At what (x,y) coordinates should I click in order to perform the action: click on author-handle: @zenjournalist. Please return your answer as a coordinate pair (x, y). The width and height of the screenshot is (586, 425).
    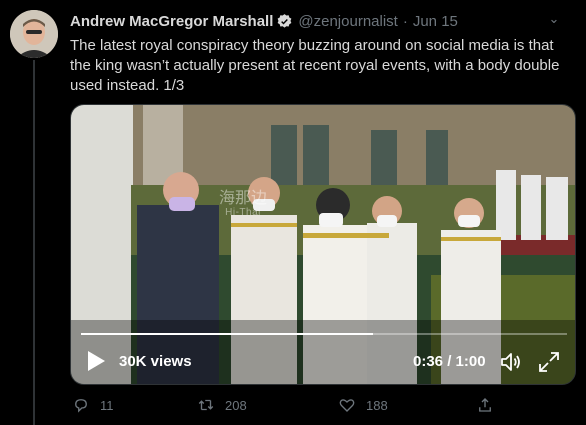
    Looking at the image, I should click on (347, 21).